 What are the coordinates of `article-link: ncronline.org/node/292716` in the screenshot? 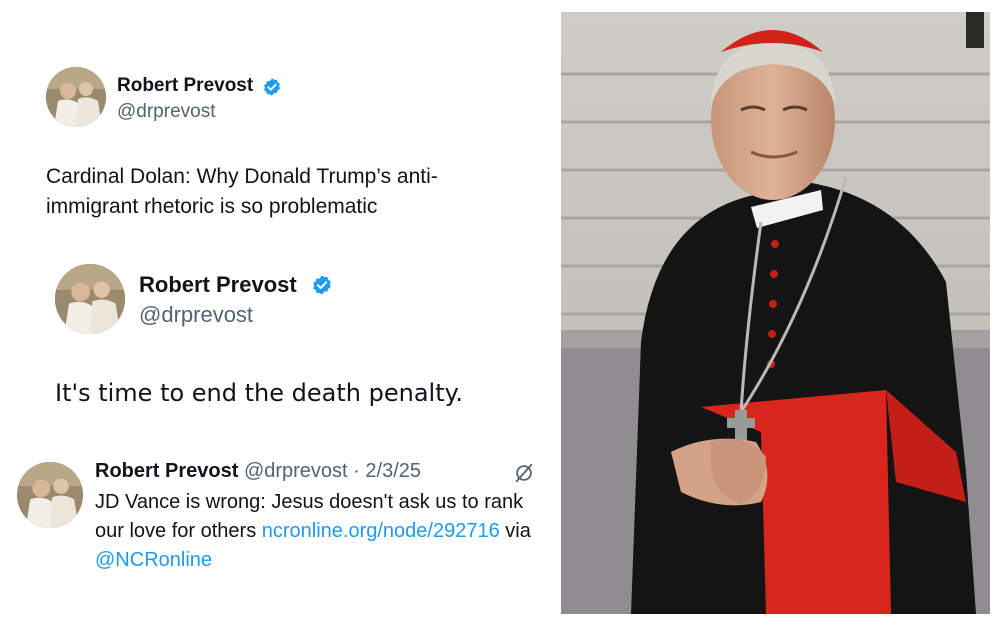 It's located at (381, 531).